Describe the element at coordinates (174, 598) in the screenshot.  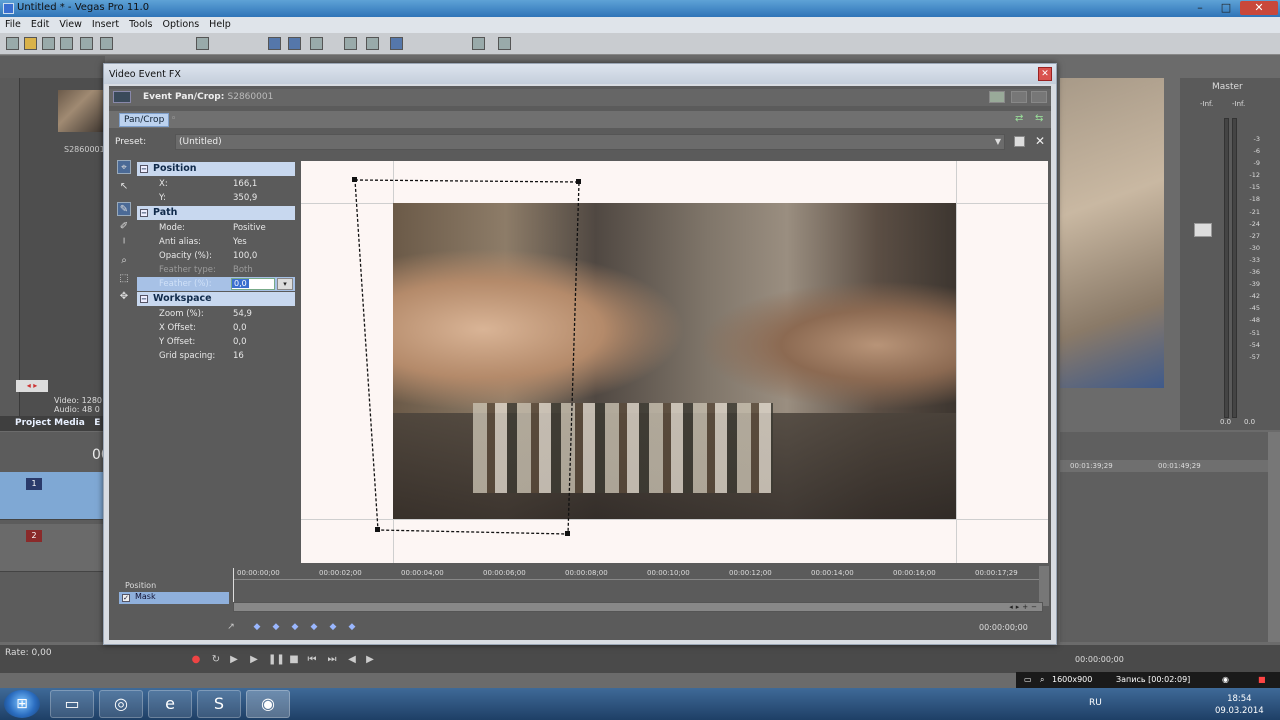
I see `keyframe-row-mask: ✓ Mask` at that location.